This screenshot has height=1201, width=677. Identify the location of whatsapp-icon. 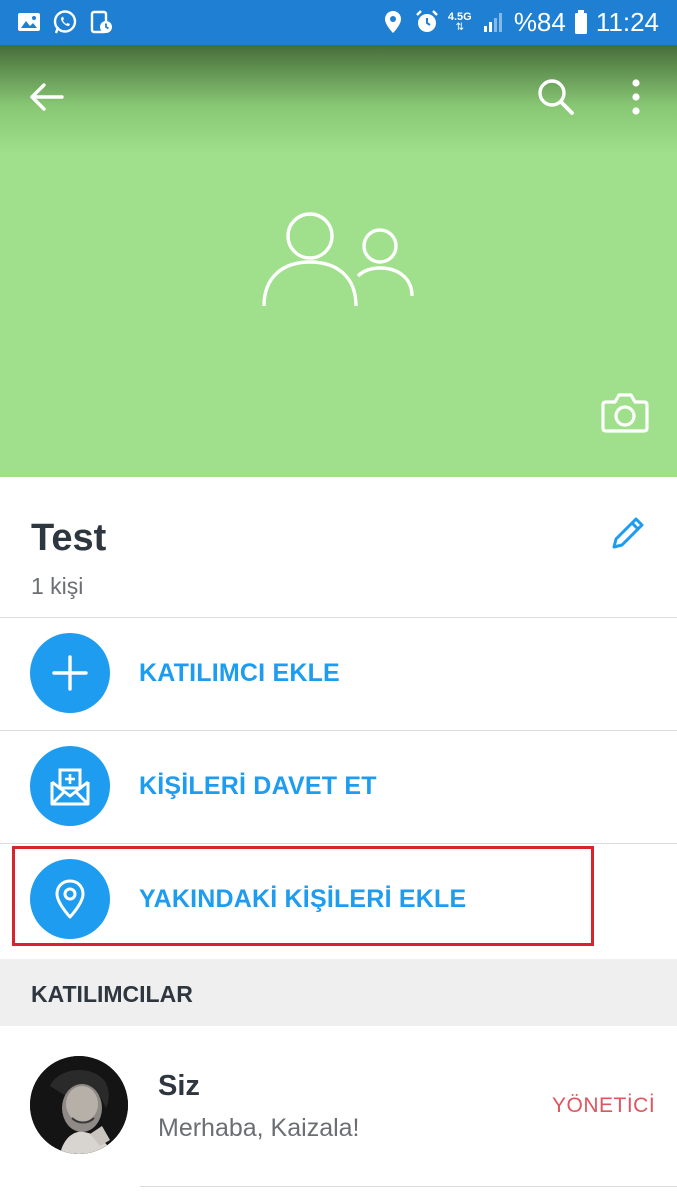
(65, 22).